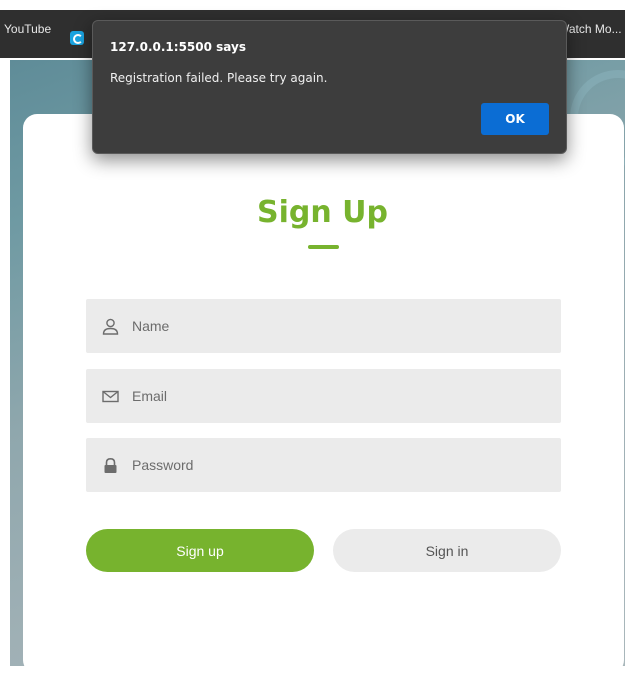 This screenshot has width=625, height=674. I want to click on email-input, so click(337, 396).